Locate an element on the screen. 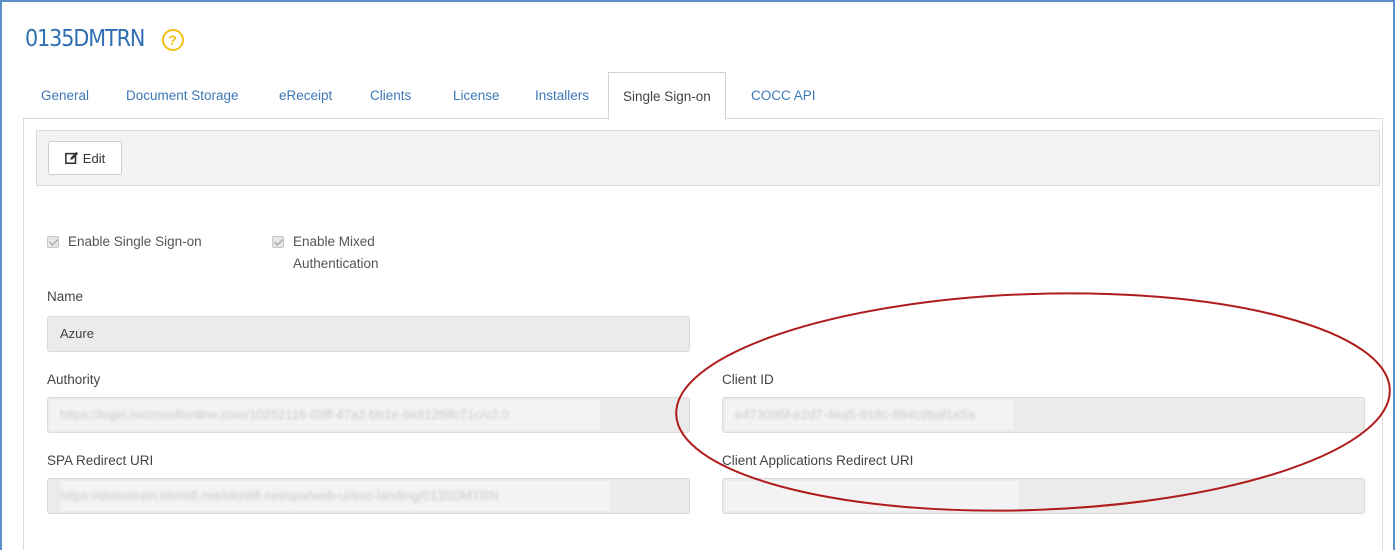 Image resolution: width=1395 pixels, height=550 pixels. edit-button: Edit is located at coordinates (85, 158).